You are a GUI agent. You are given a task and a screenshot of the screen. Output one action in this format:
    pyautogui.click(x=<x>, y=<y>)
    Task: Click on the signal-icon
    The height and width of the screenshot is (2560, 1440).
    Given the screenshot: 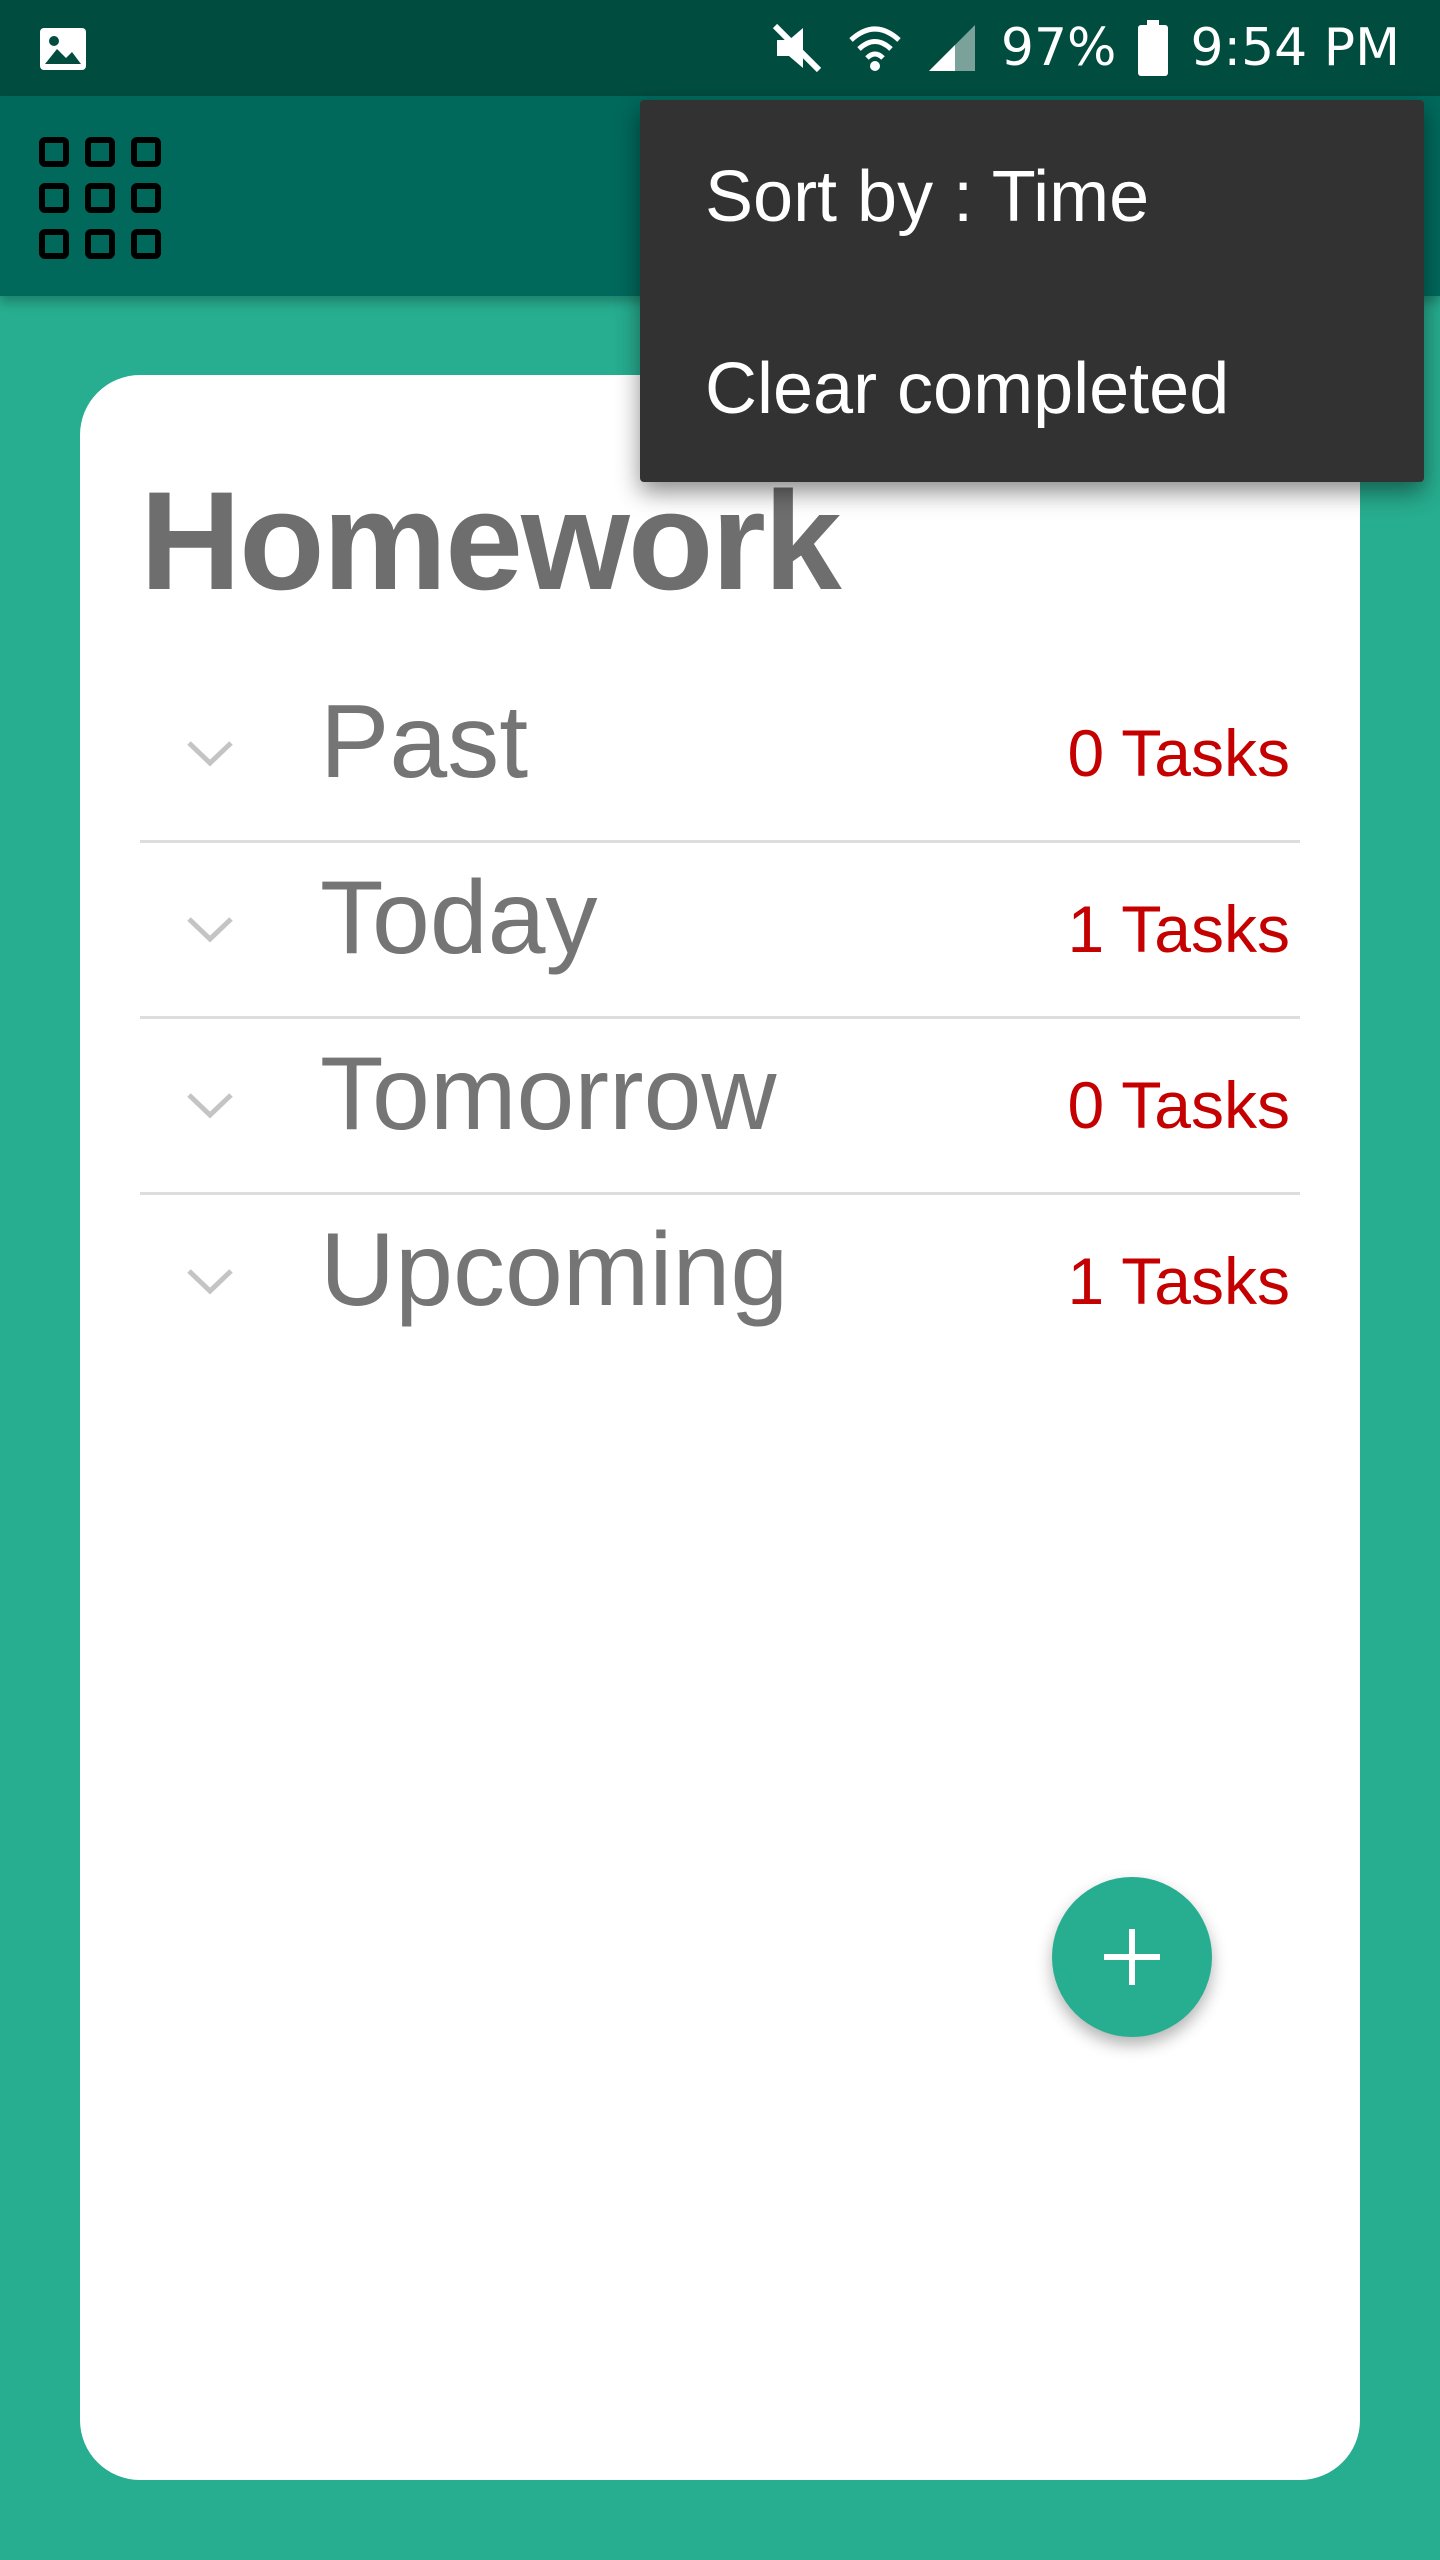 What is the action you would take?
    pyautogui.click(x=951, y=48)
    